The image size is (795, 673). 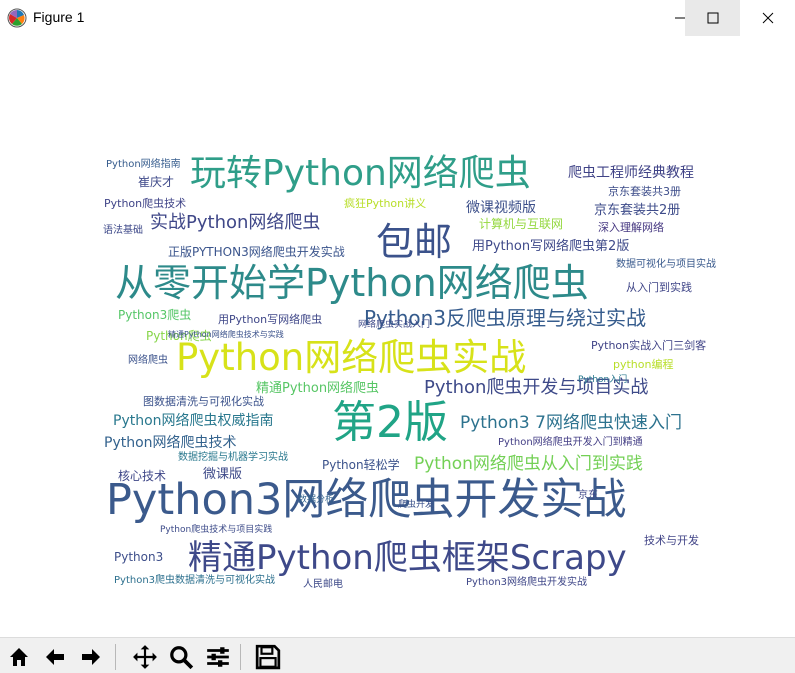 What do you see at coordinates (323, 584) in the screenshot?
I see `word-cloud-word: 人民邮电` at bounding box center [323, 584].